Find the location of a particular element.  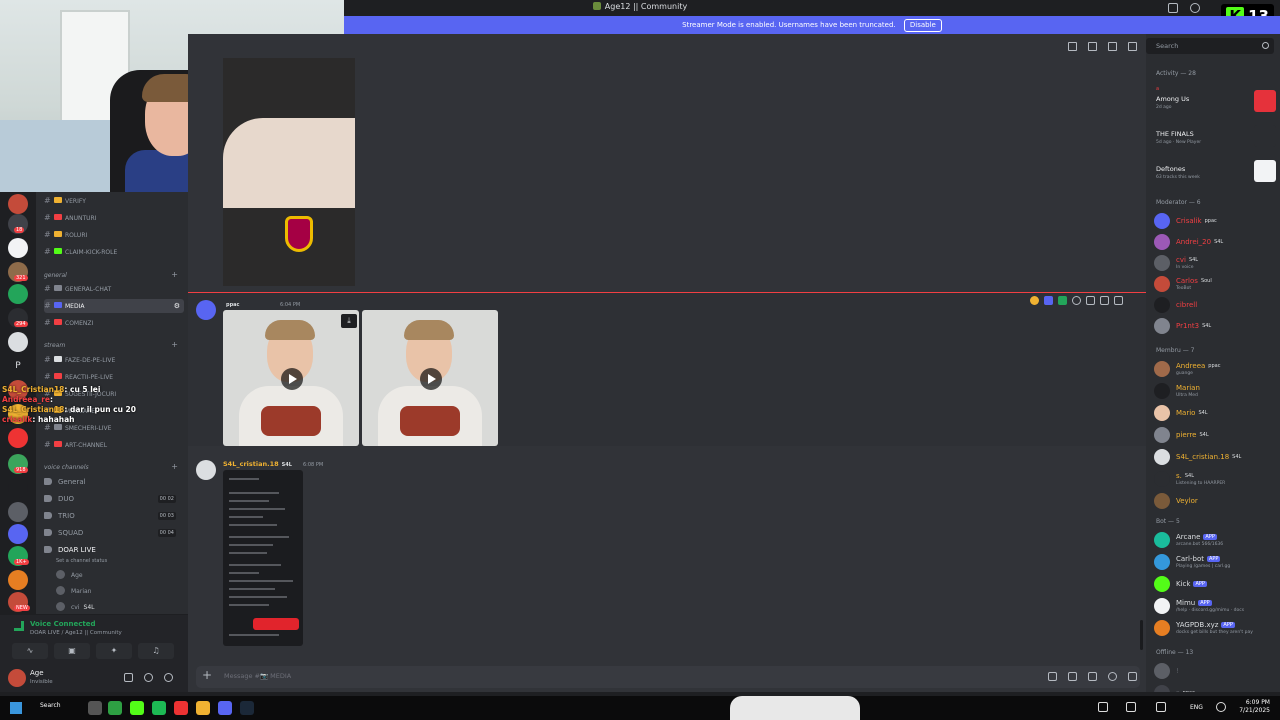

voice-user: Marian is located at coordinates (73, 592).